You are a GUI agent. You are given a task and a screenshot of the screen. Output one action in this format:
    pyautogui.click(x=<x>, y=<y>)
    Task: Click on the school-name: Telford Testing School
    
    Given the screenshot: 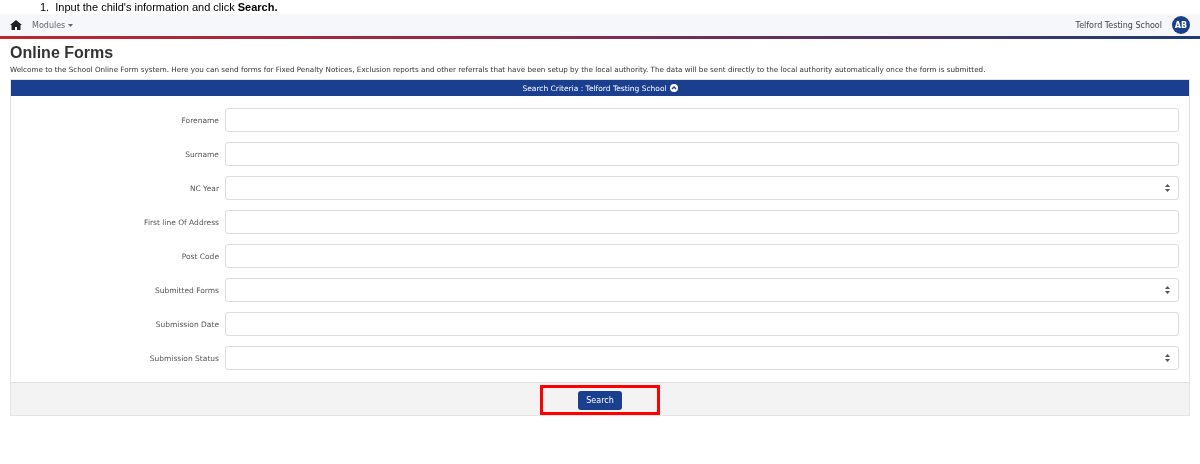 What is the action you would take?
    pyautogui.click(x=1118, y=25)
    